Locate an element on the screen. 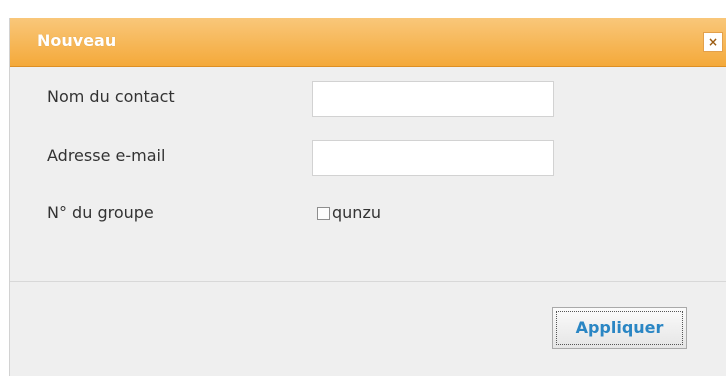 Image resolution: width=726 pixels, height=376 pixels. group-option-label: qunzu is located at coordinates (356, 212).